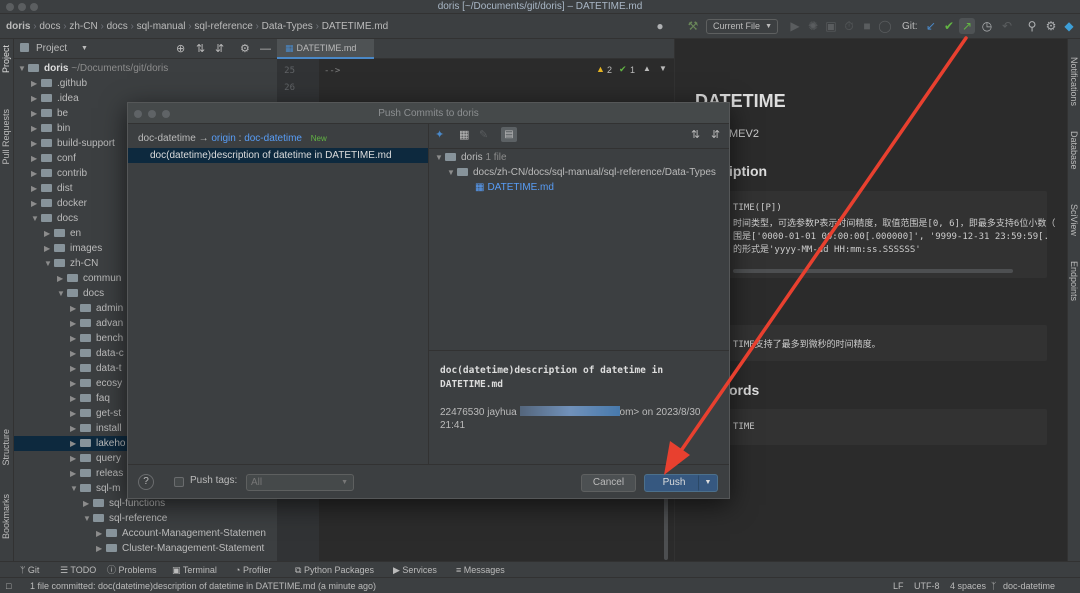  Describe the element at coordinates (968, 585) in the screenshot. I see `indent-setting: 4 spaces` at that location.